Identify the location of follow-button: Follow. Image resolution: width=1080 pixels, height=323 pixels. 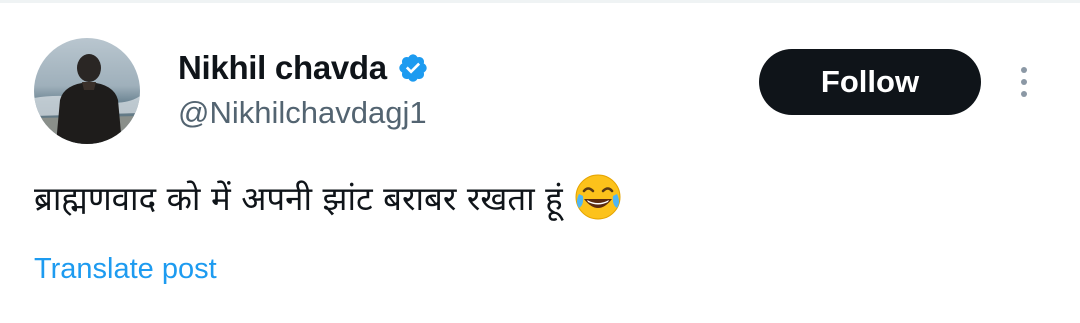
(870, 82).